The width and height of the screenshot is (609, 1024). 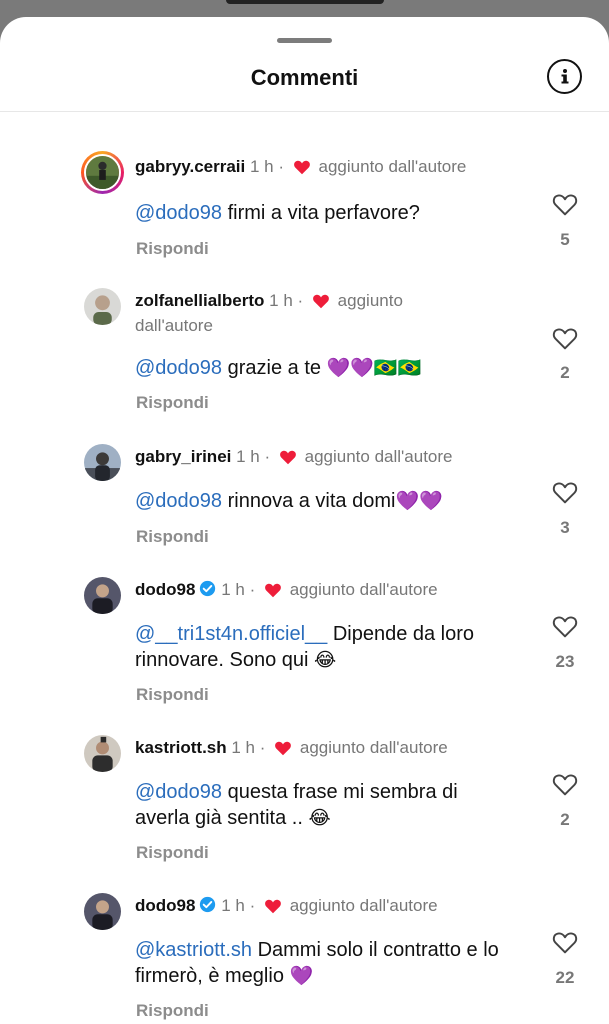 I want to click on page-title: Commenti, so click(x=304, y=77).